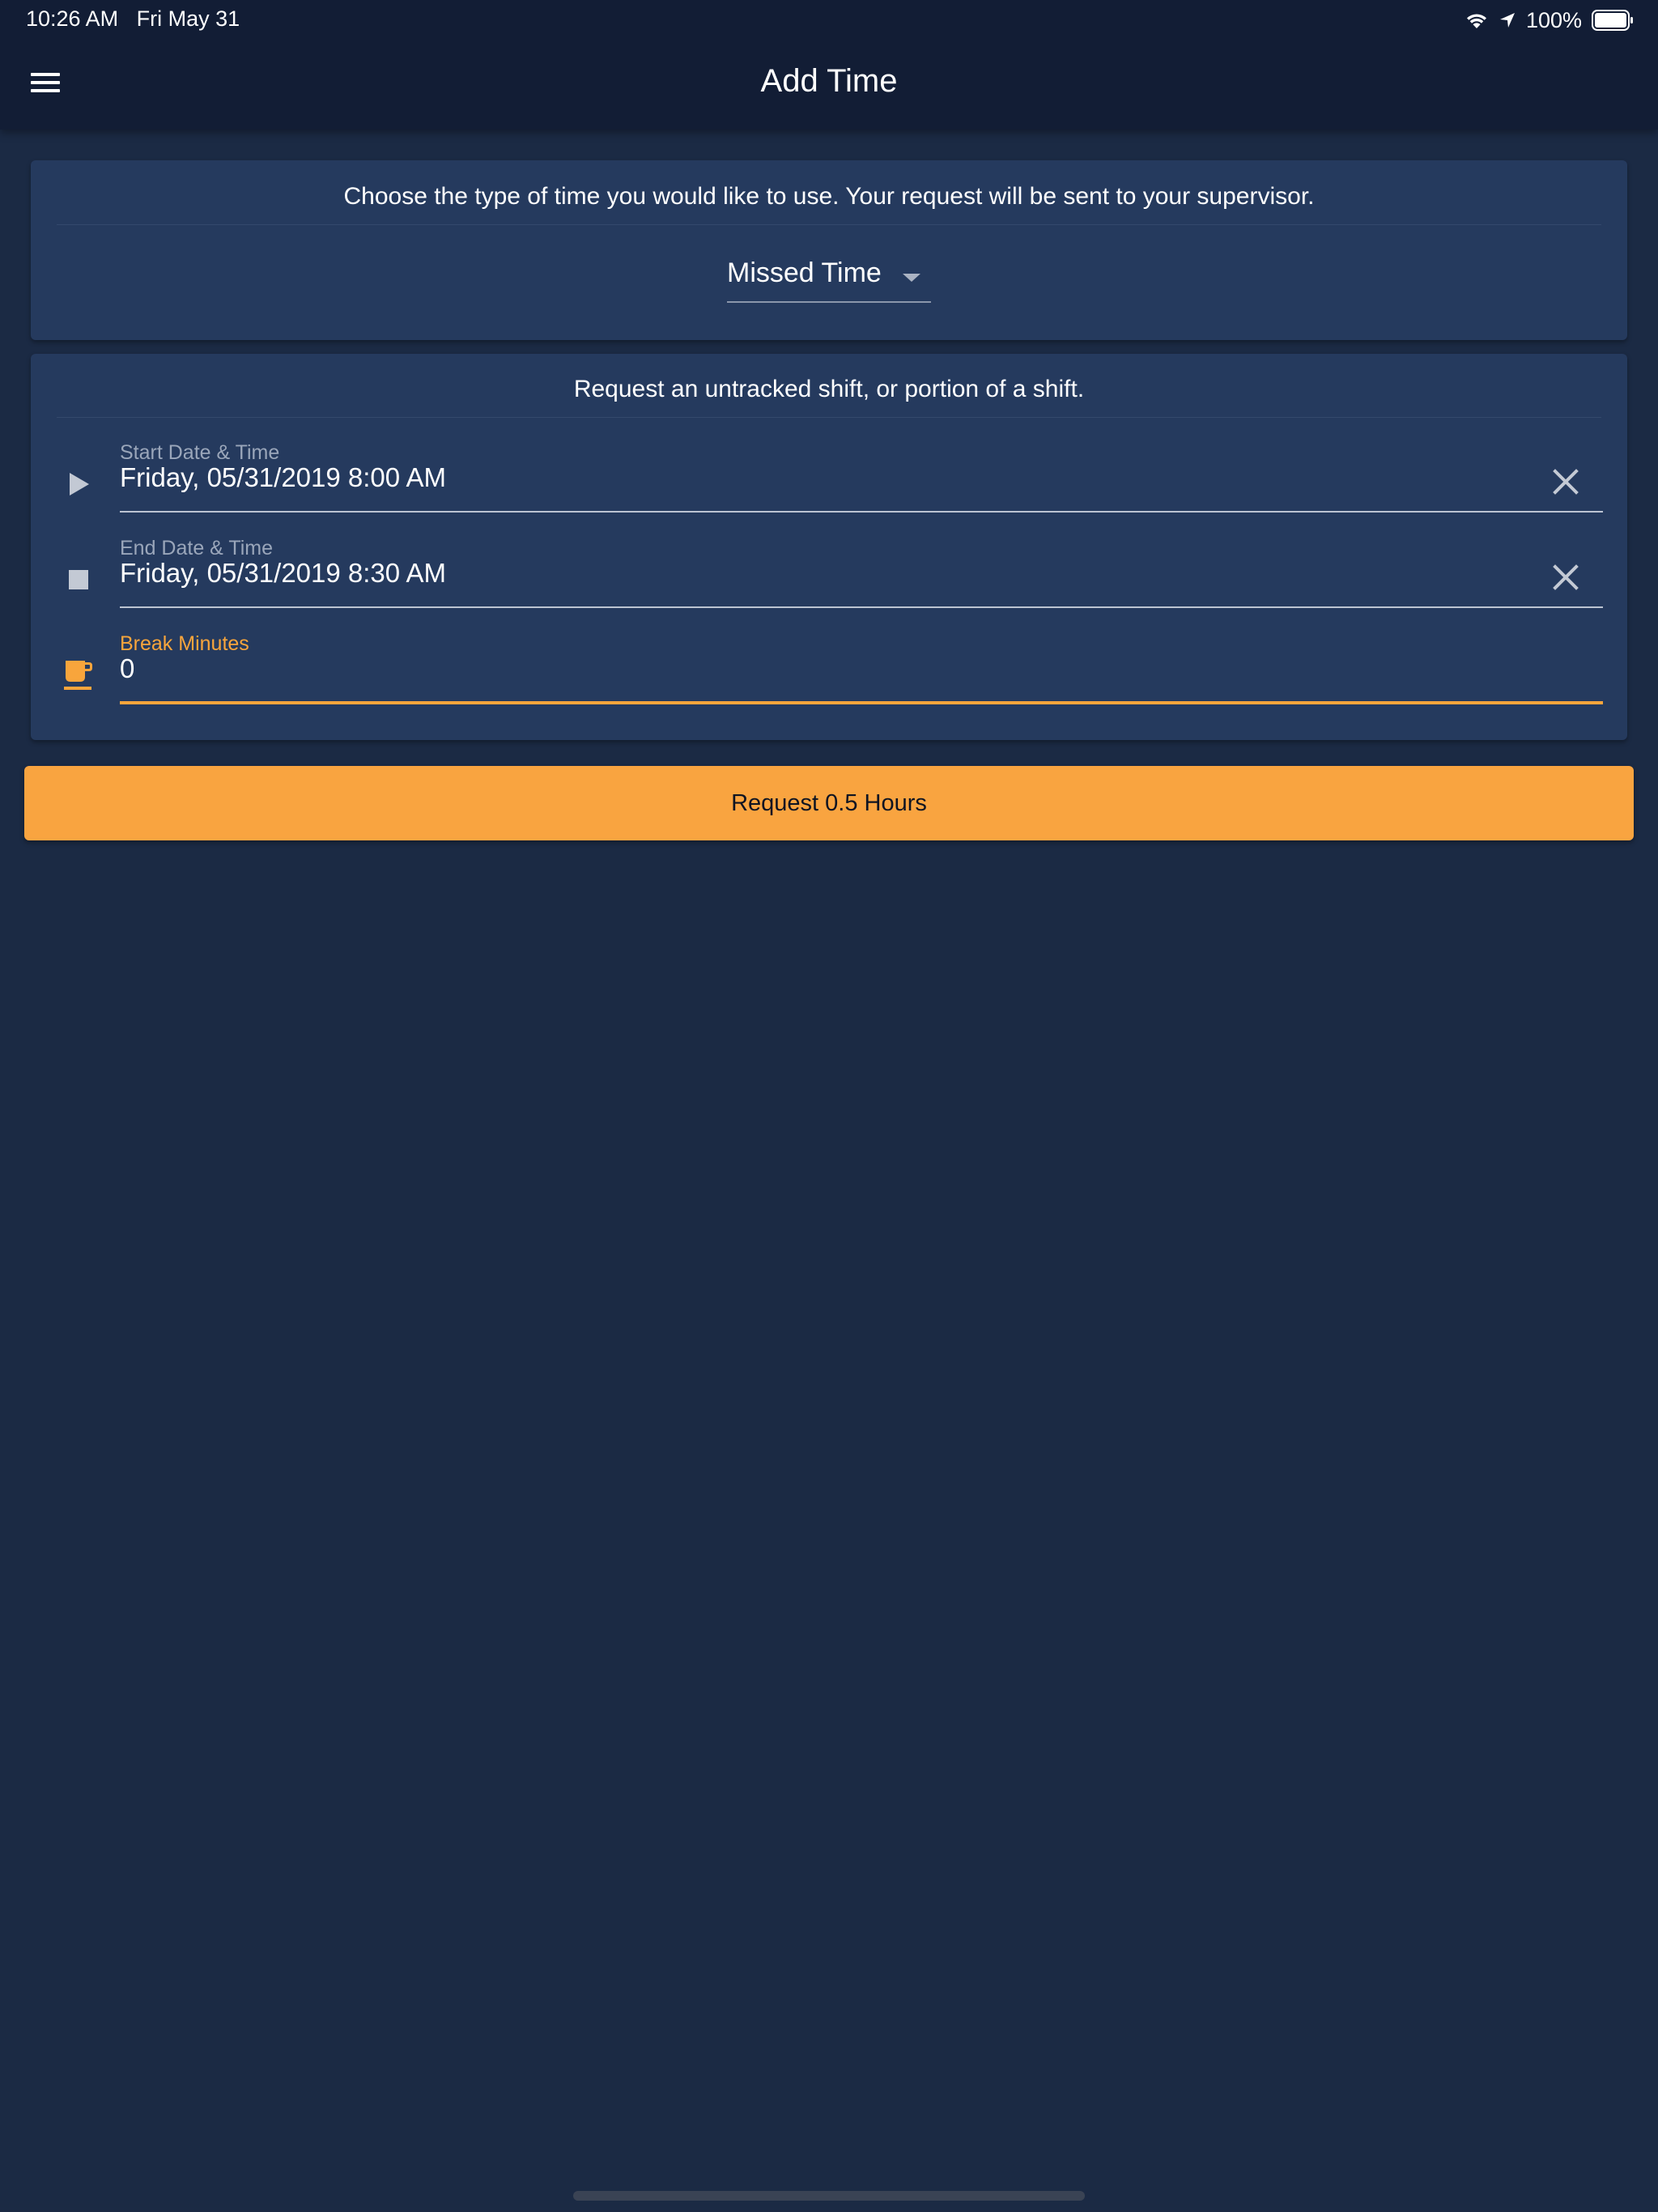 This screenshot has width=1658, height=2212. What do you see at coordinates (196, 548) in the screenshot?
I see `end-datetime-label: End Date & Time` at bounding box center [196, 548].